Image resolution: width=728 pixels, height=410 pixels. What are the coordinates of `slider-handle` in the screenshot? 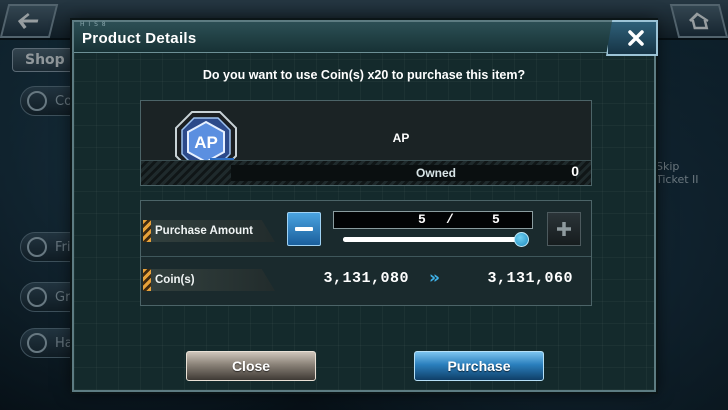 It's located at (521, 239).